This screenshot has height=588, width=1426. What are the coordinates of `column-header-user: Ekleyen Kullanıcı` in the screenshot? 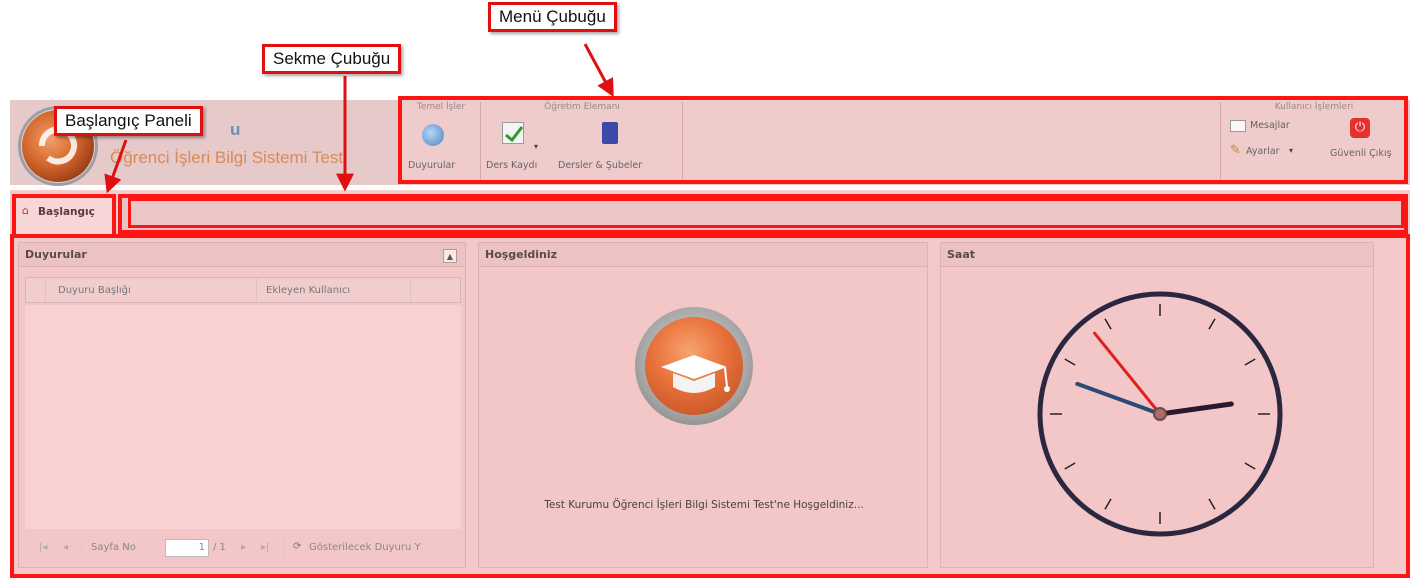 It's located at (308, 290).